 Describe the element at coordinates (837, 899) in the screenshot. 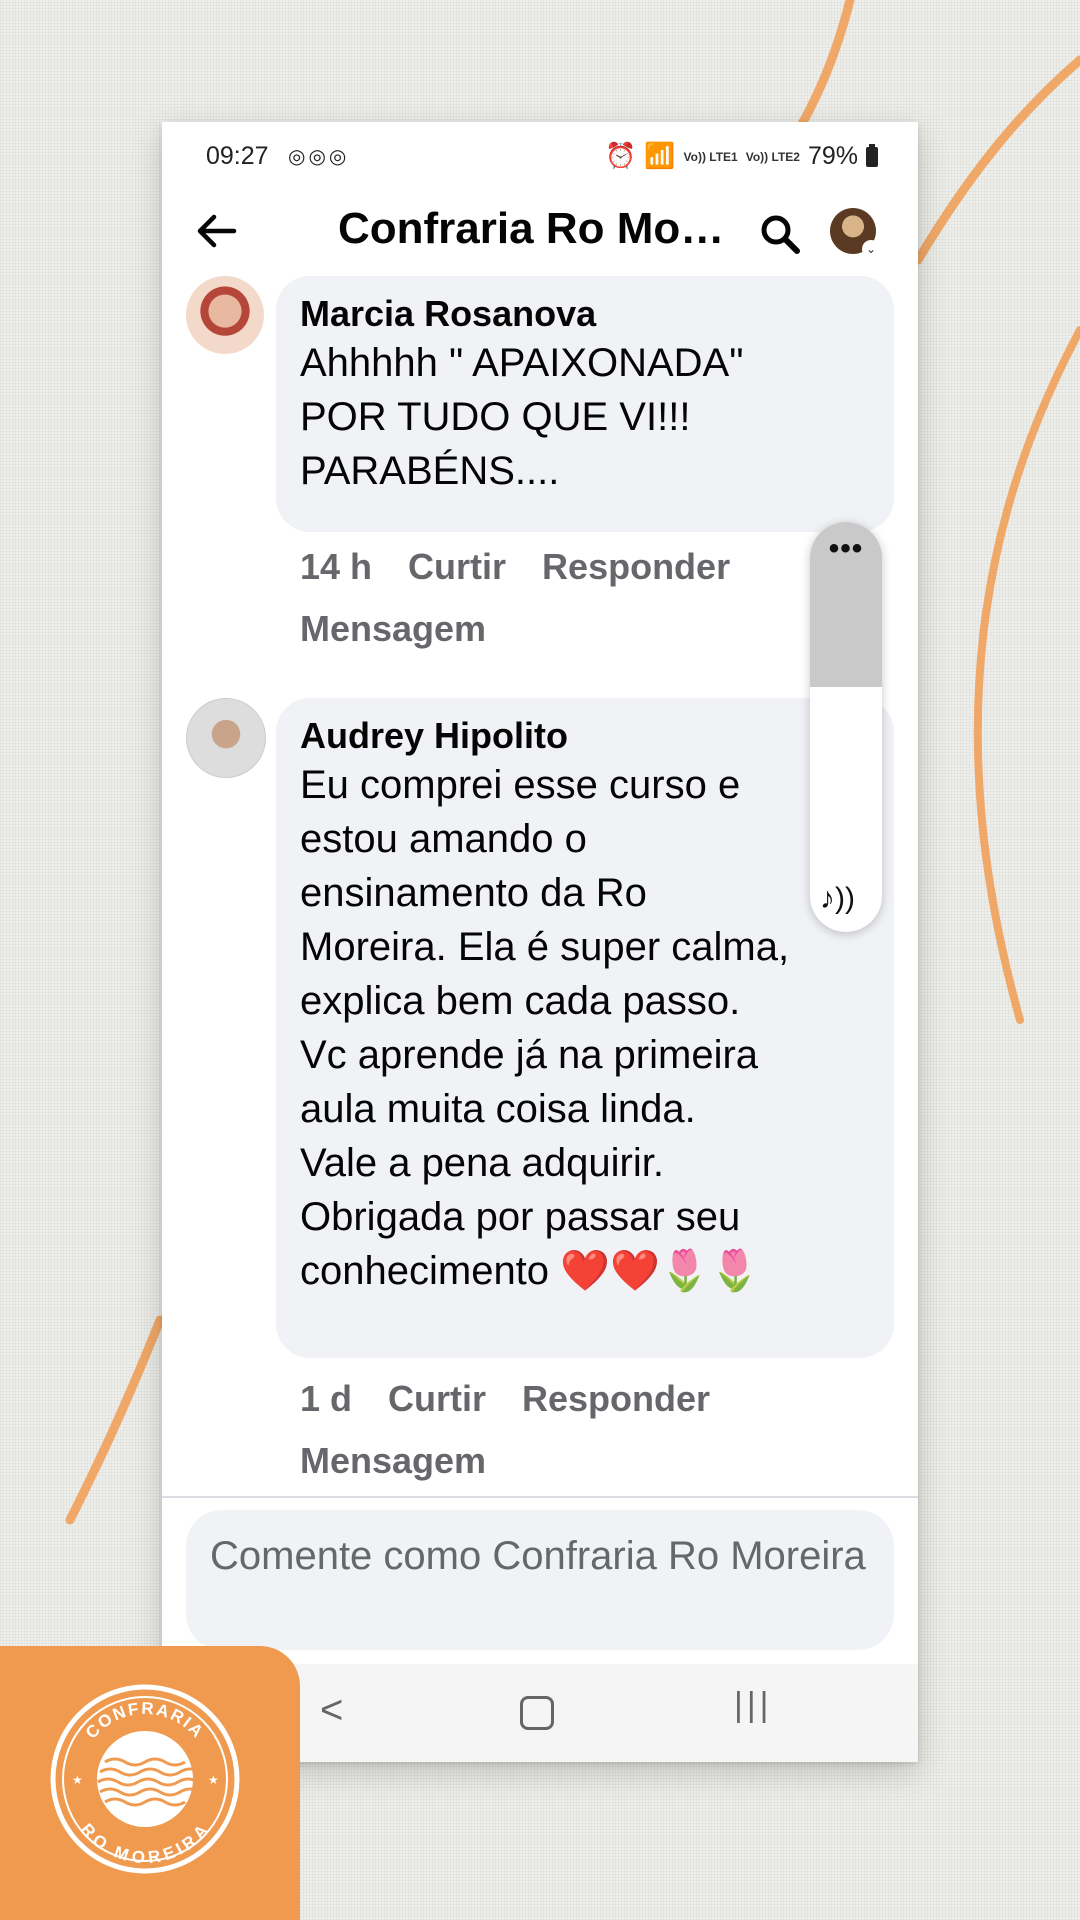

I see `sound-icon: ♪))` at that location.